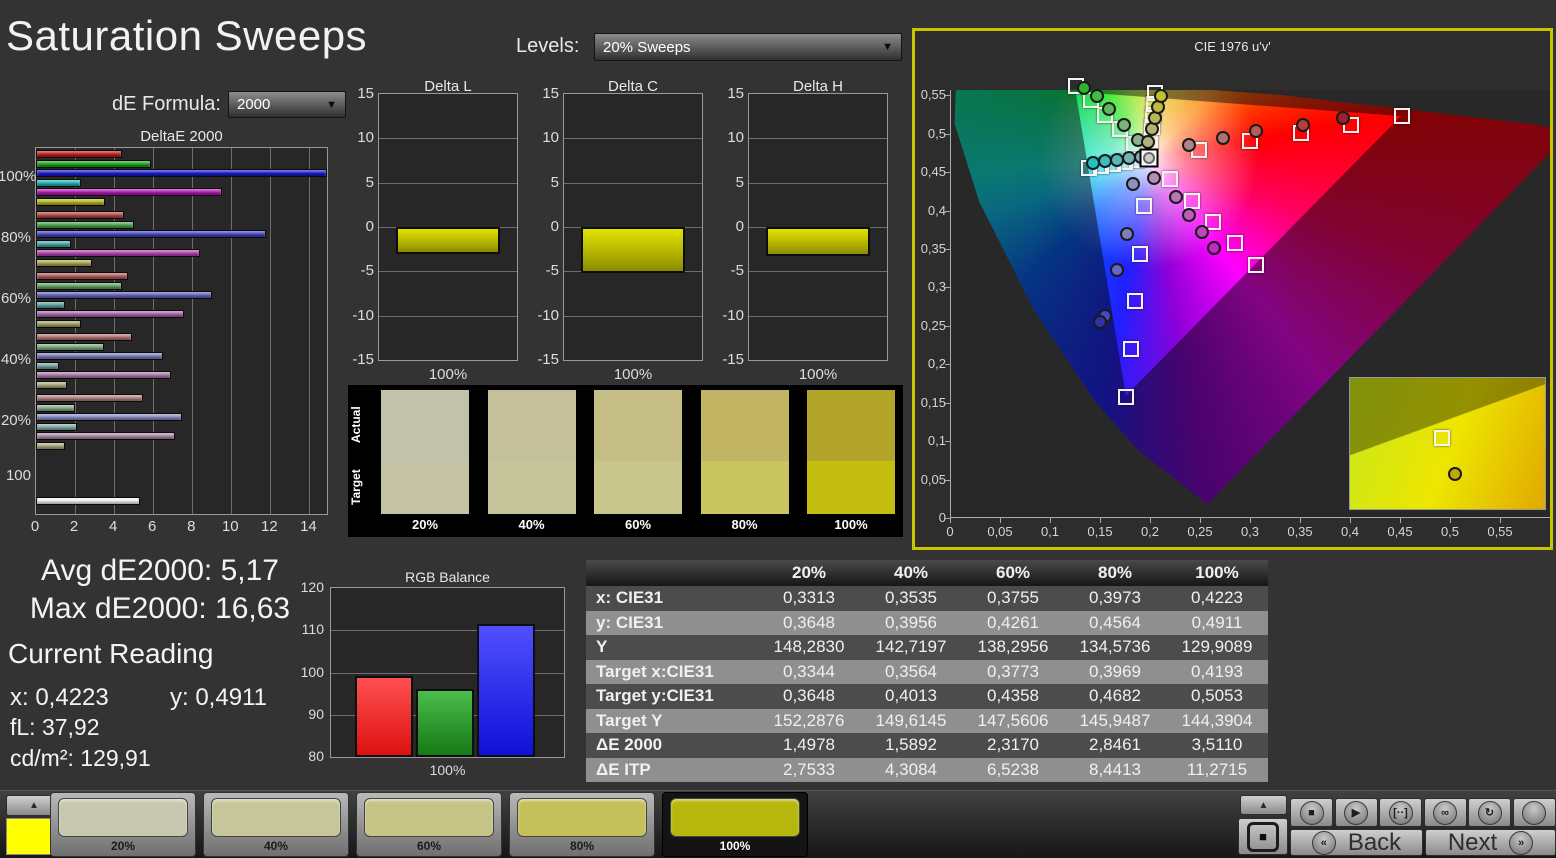  I want to click on current-reading-label: Current Reading, so click(111, 653).